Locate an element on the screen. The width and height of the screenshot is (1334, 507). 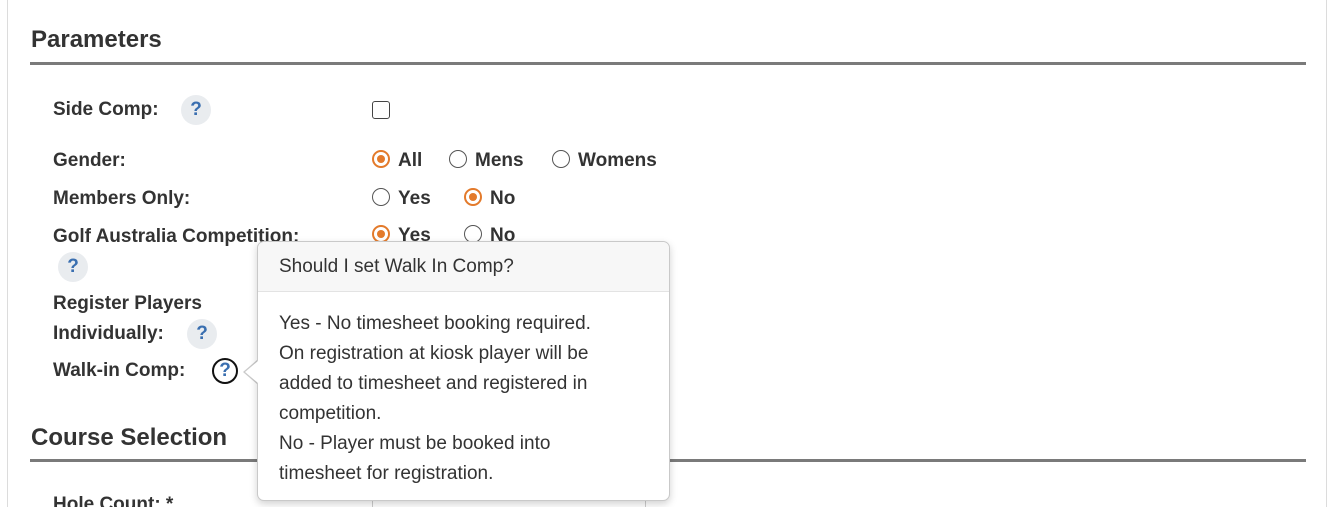
register-individually-label-line1: Register Players is located at coordinates (127, 303).